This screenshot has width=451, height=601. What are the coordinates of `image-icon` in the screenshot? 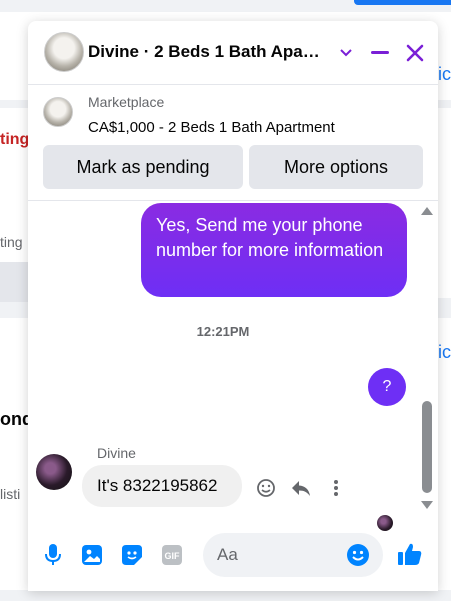 It's located at (92, 555).